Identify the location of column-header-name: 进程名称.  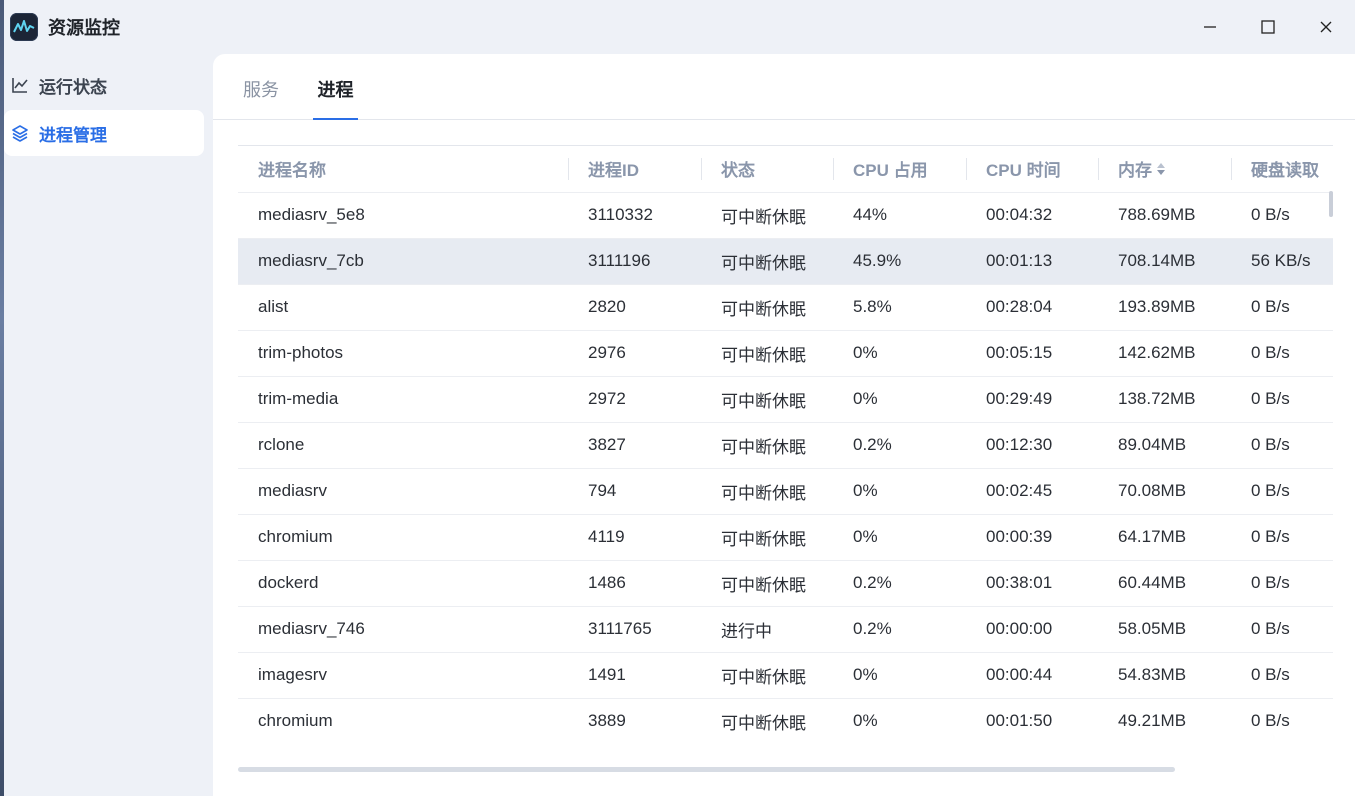
(403, 169).